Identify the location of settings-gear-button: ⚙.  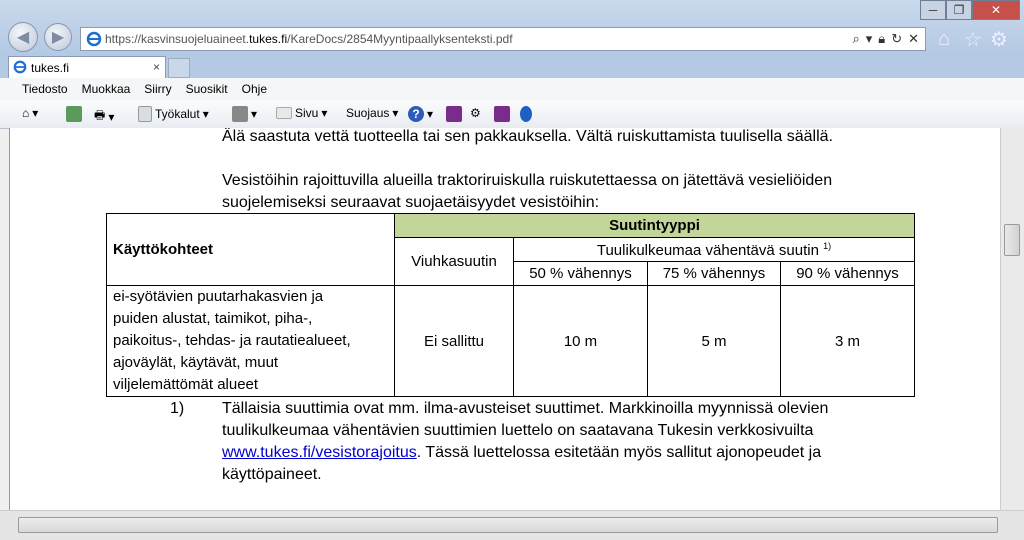
(475, 113).